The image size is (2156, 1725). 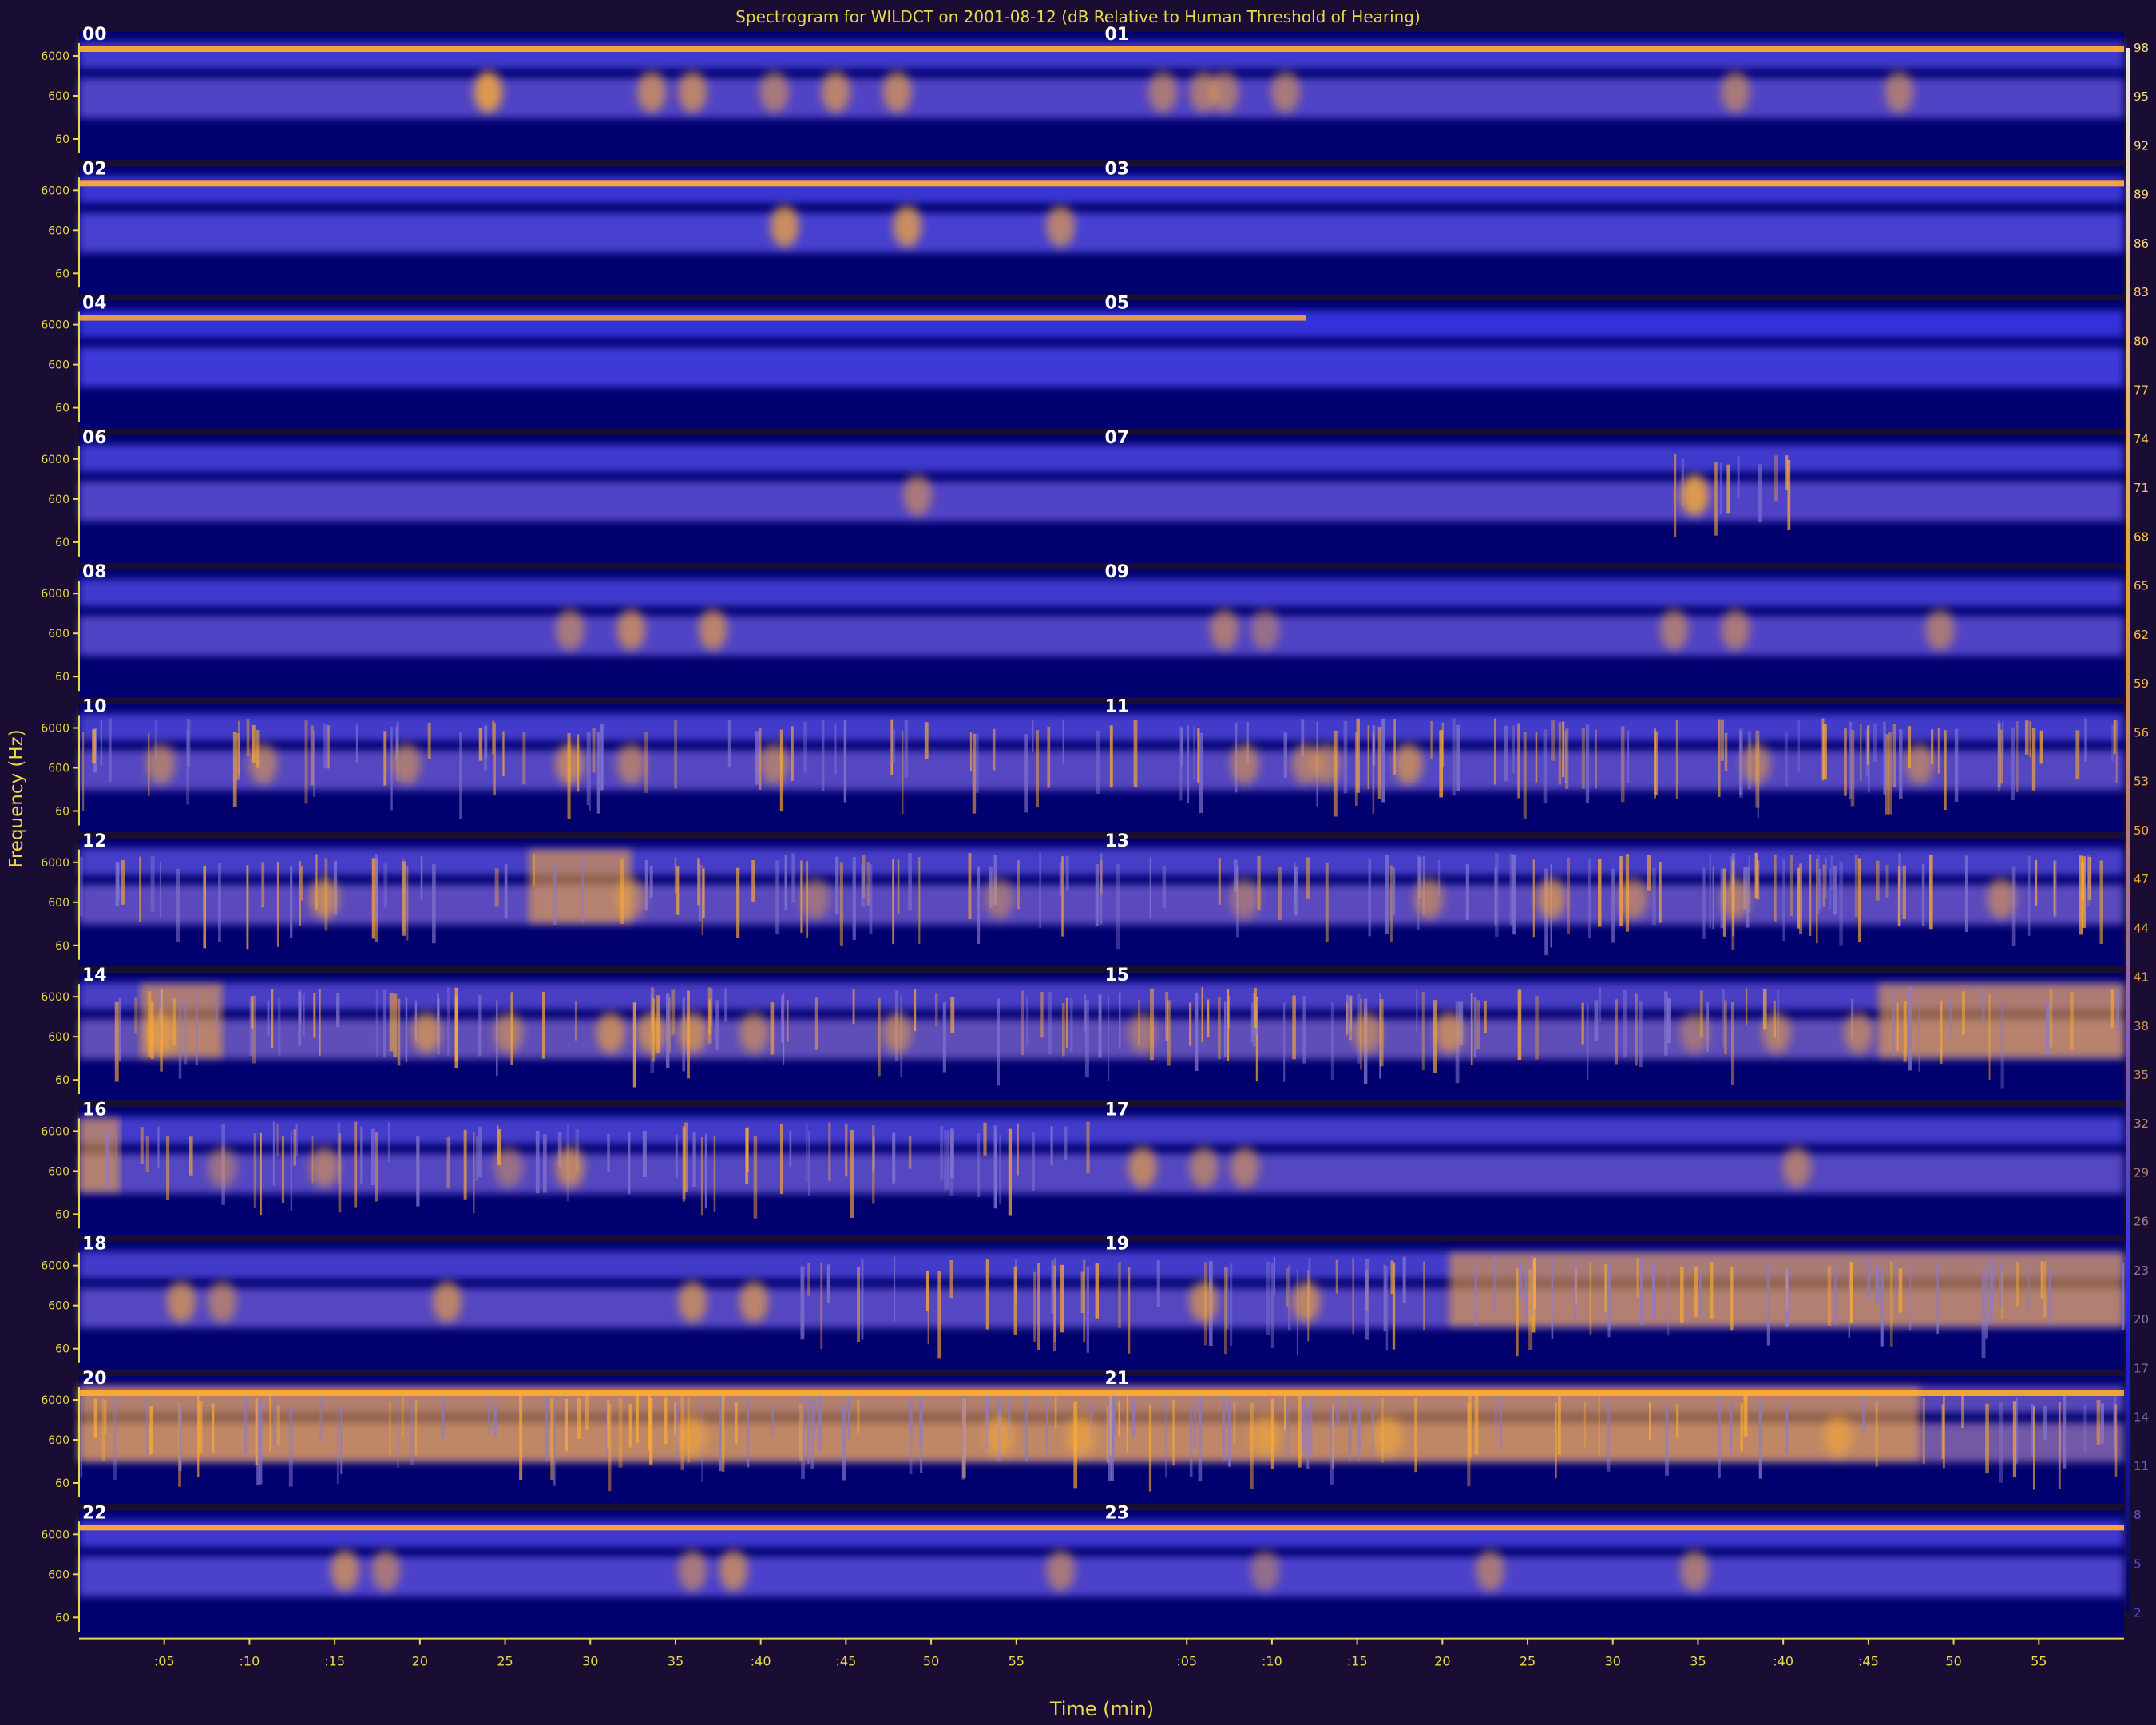 I want to click on x-tick-label: :40, so click(x=761, y=1661).